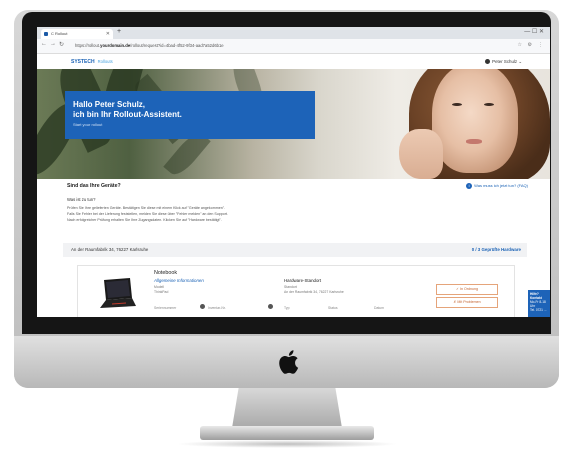 The width and height of the screenshot is (573, 451). What do you see at coordinates (303, 280) in the screenshot?
I see `device-status-label: Hardware-Standort` at bounding box center [303, 280].